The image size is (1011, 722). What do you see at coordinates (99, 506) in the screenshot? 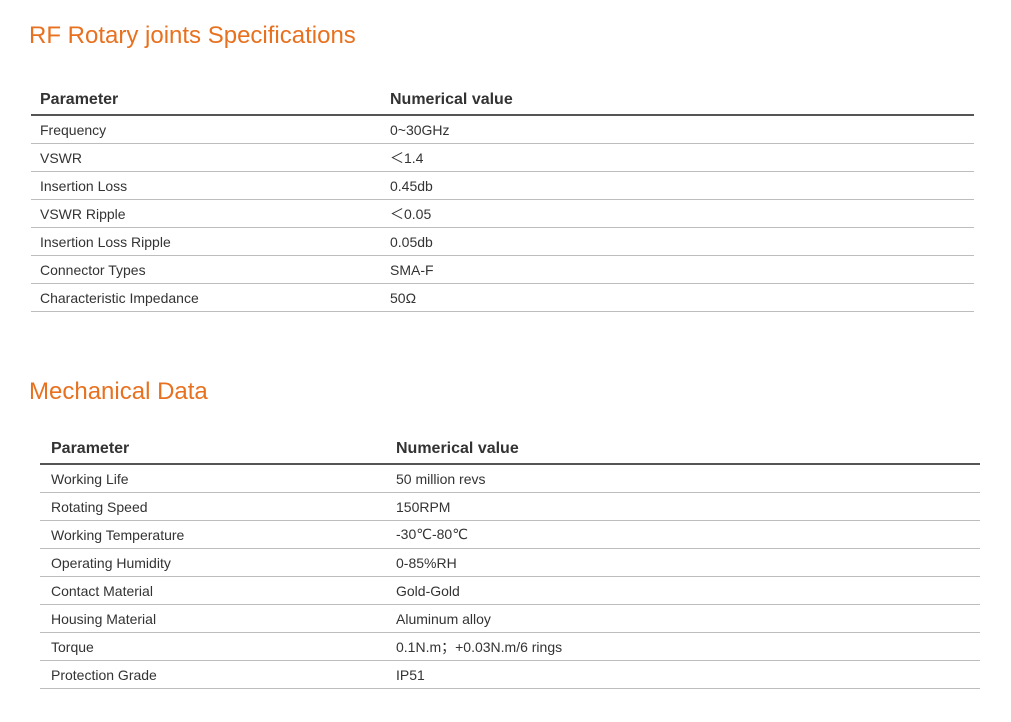
I see `parameter-cell: Rotating Speed` at bounding box center [99, 506].